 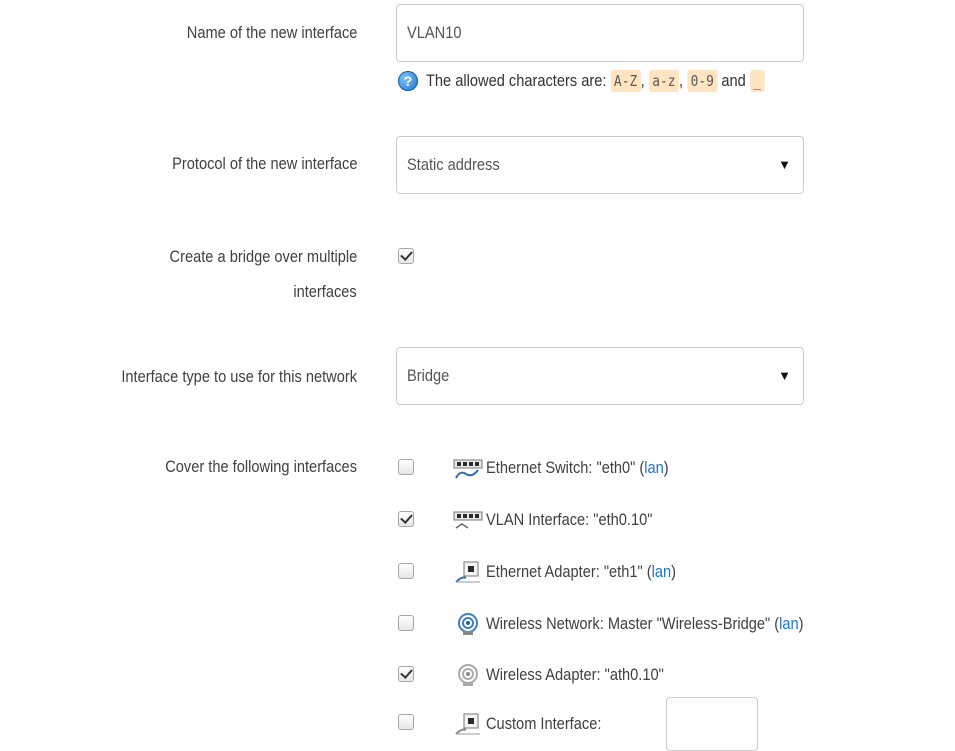 I want to click on code-underscore: _, so click(x=757, y=81).